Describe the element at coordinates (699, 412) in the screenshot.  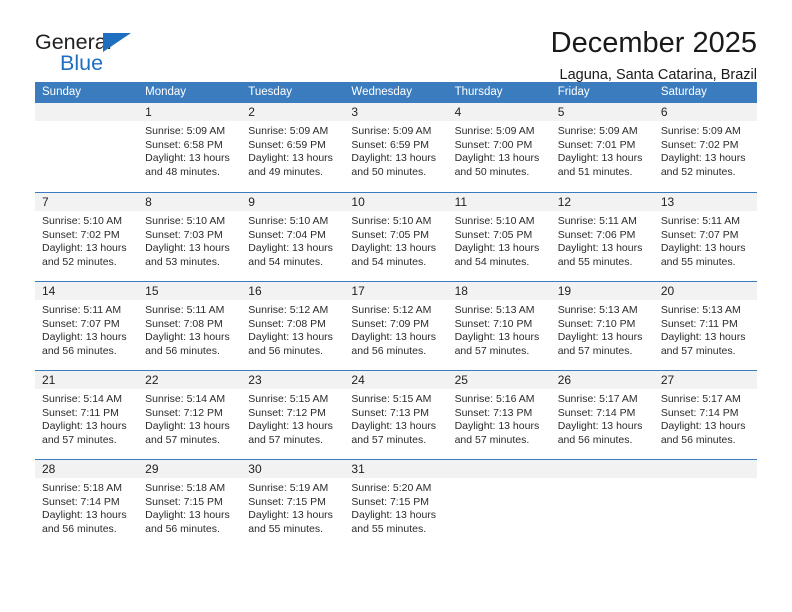
I see `day-detail-line: Sunset: 7:14 PM` at that location.